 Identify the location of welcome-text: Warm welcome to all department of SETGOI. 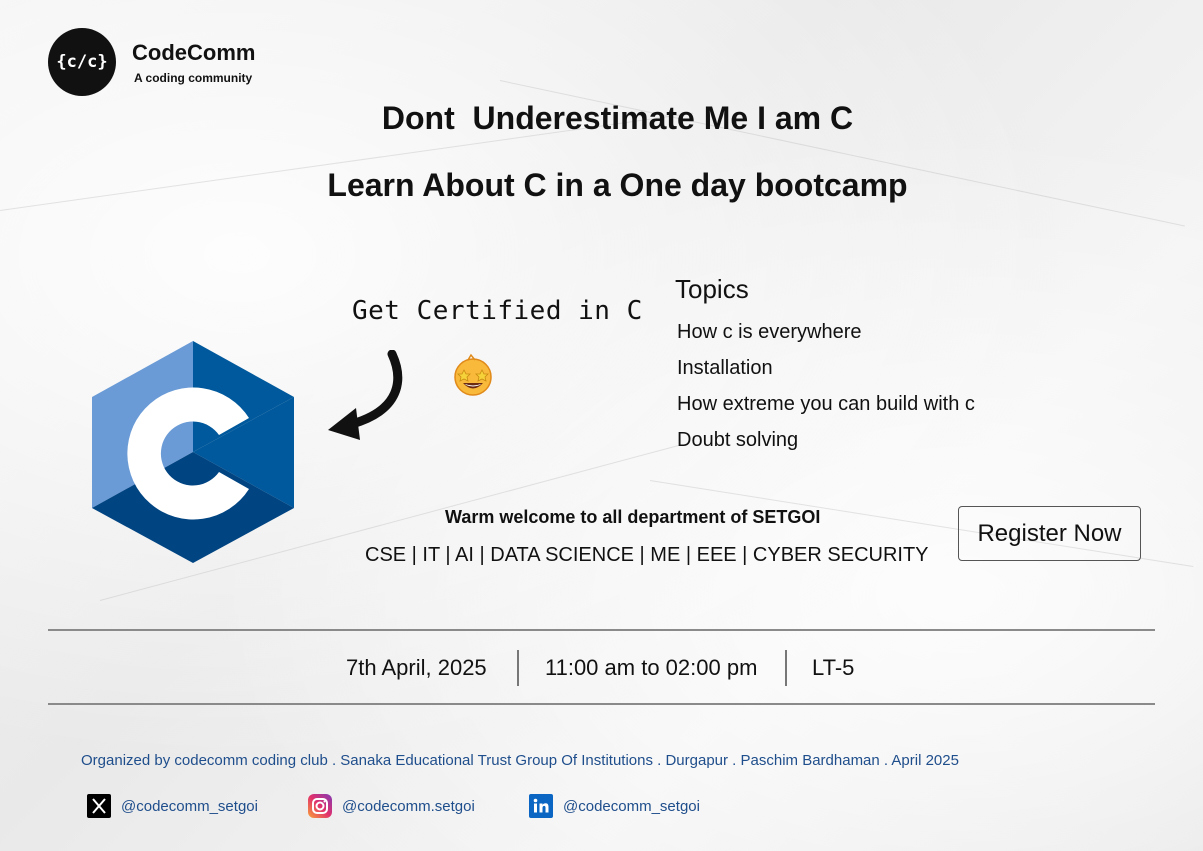
(633, 517).